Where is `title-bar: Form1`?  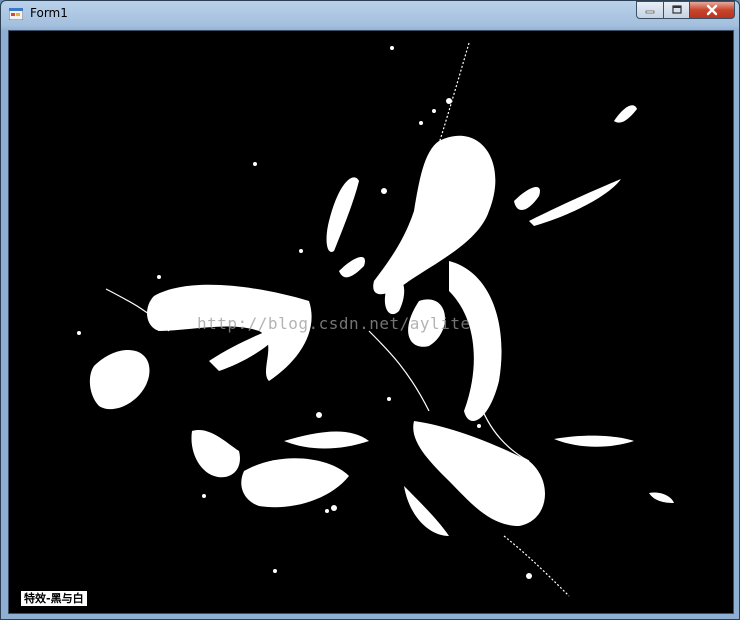 title-bar: Form1 is located at coordinates (370, 14).